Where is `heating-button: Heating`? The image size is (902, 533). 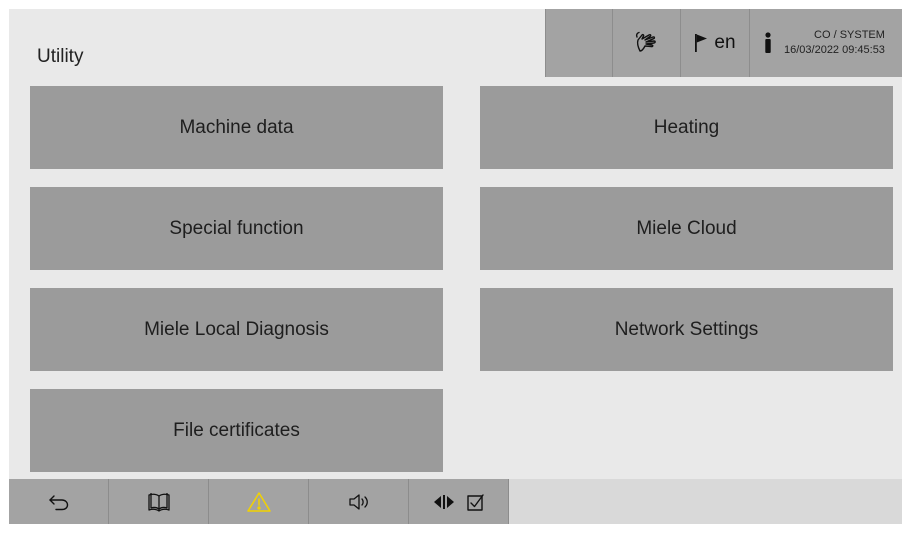 heating-button: Heating is located at coordinates (686, 127).